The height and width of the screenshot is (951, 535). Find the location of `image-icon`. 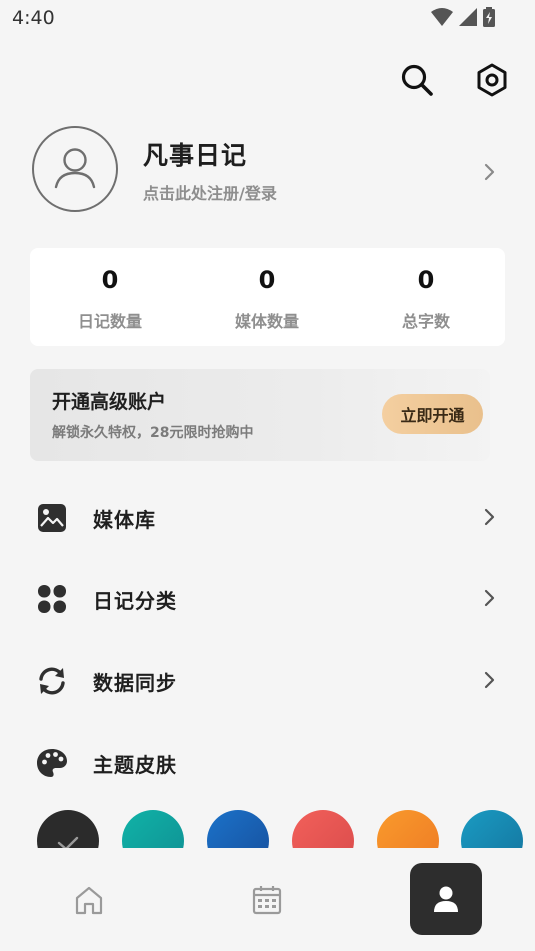

image-icon is located at coordinates (52, 518).